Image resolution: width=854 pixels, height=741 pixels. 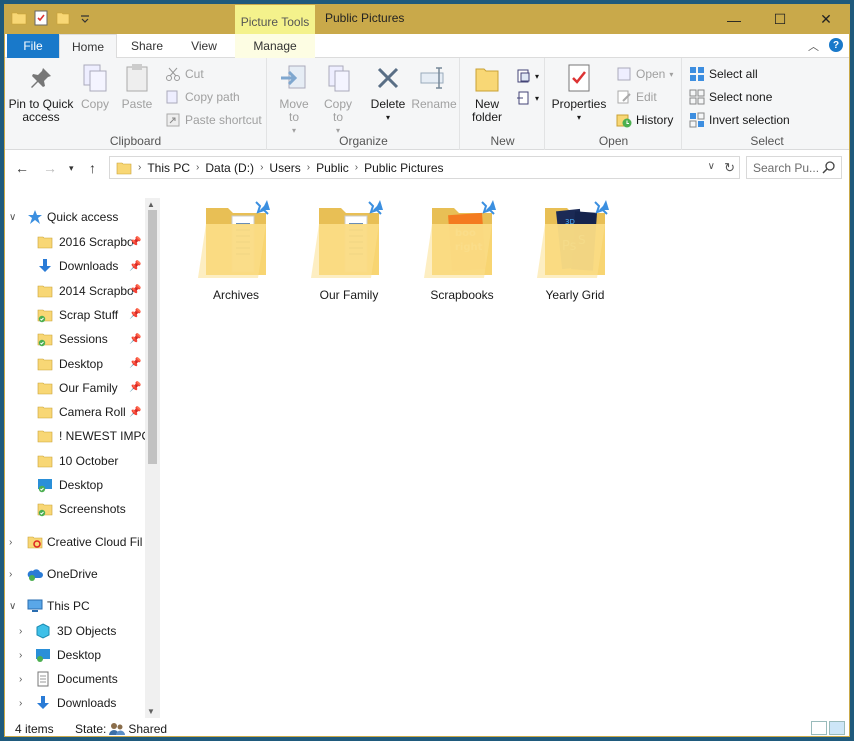 What do you see at coordinates (403, 168) in the screenshot?
I see `breadcrumb-public-pictures: Public Pictures` at bounding box center [403, 168].